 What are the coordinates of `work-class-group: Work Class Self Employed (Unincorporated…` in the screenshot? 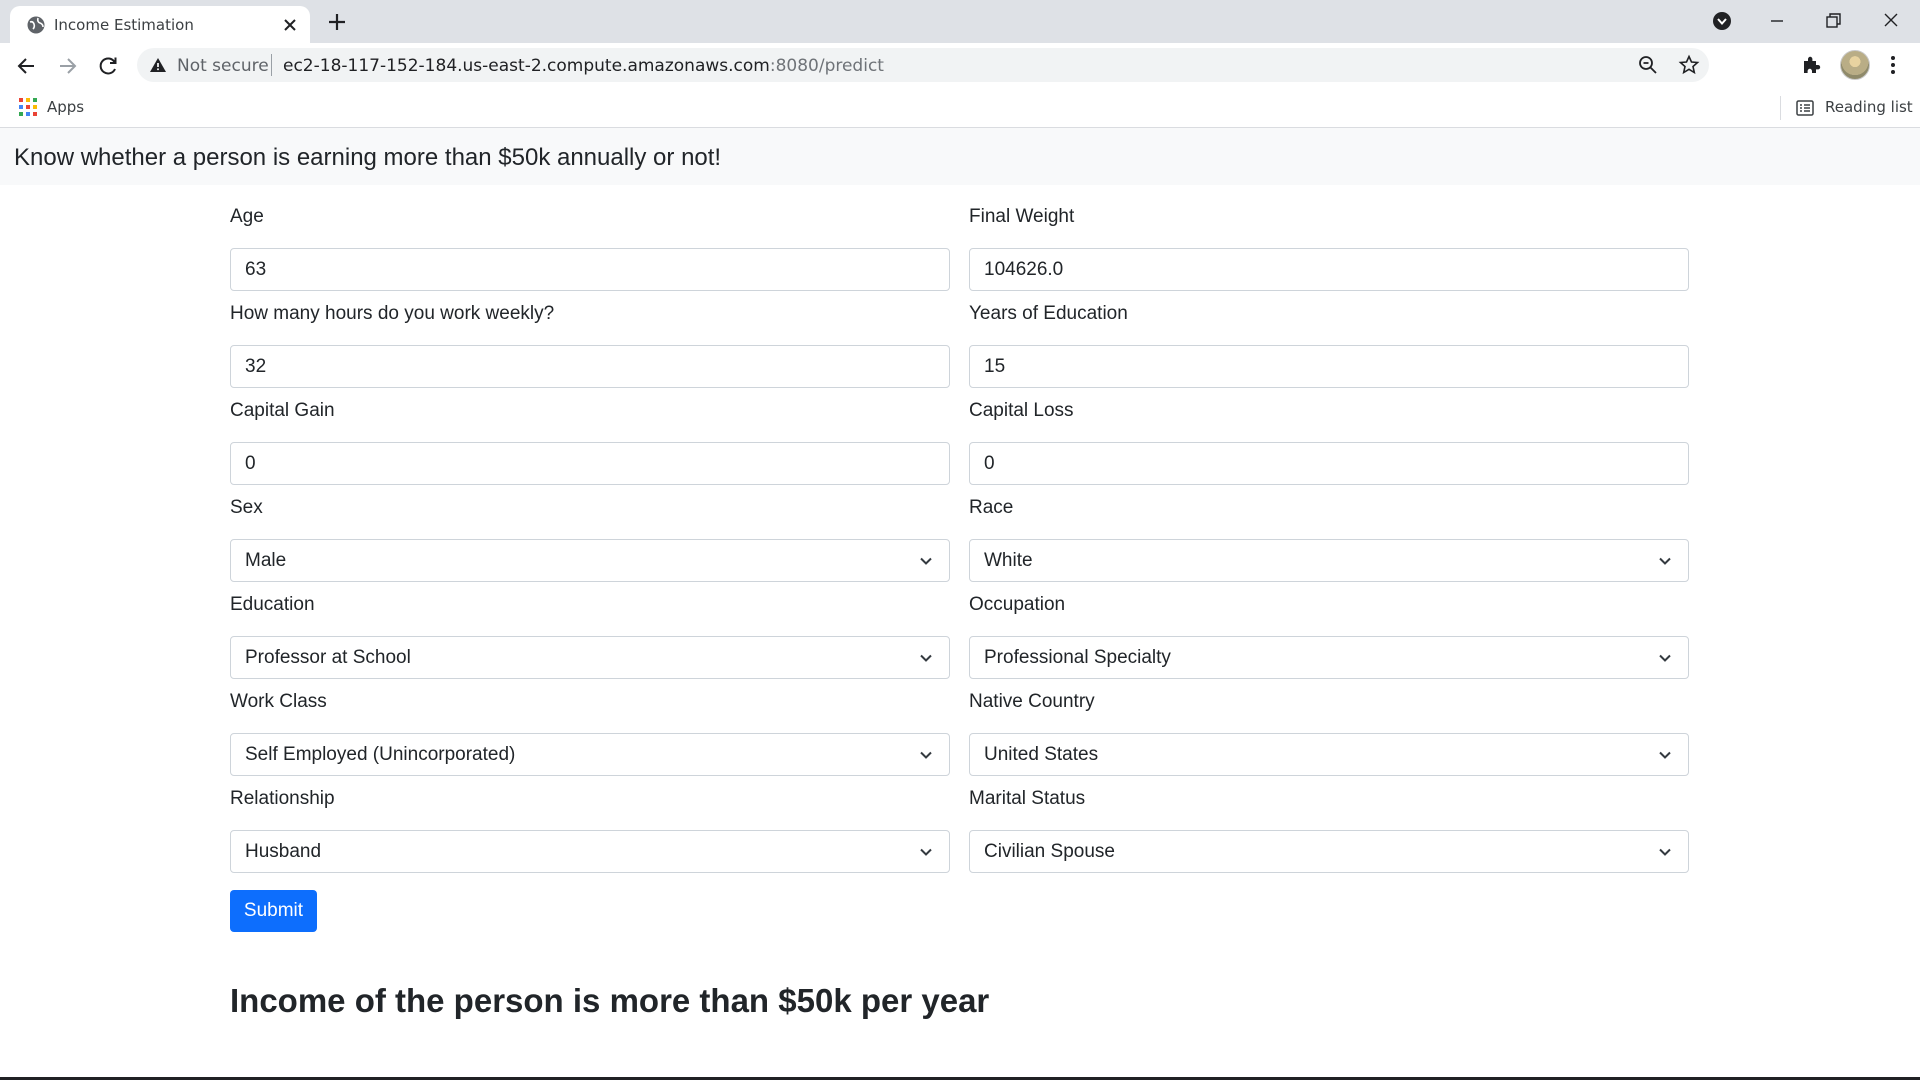 It's located at (590, 733).